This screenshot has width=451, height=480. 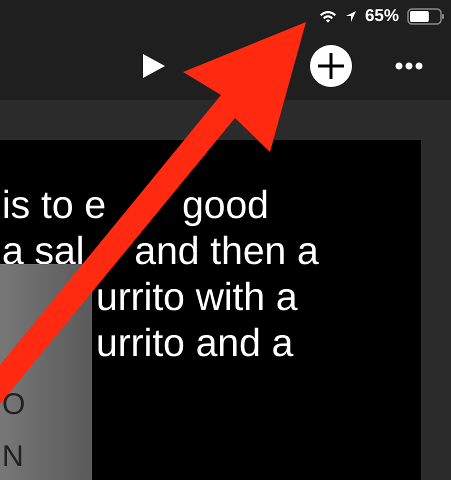 What do you see at coordinates (409, 66) in the screenshot?
I see `more-icon` at bounding box center [409, 66].